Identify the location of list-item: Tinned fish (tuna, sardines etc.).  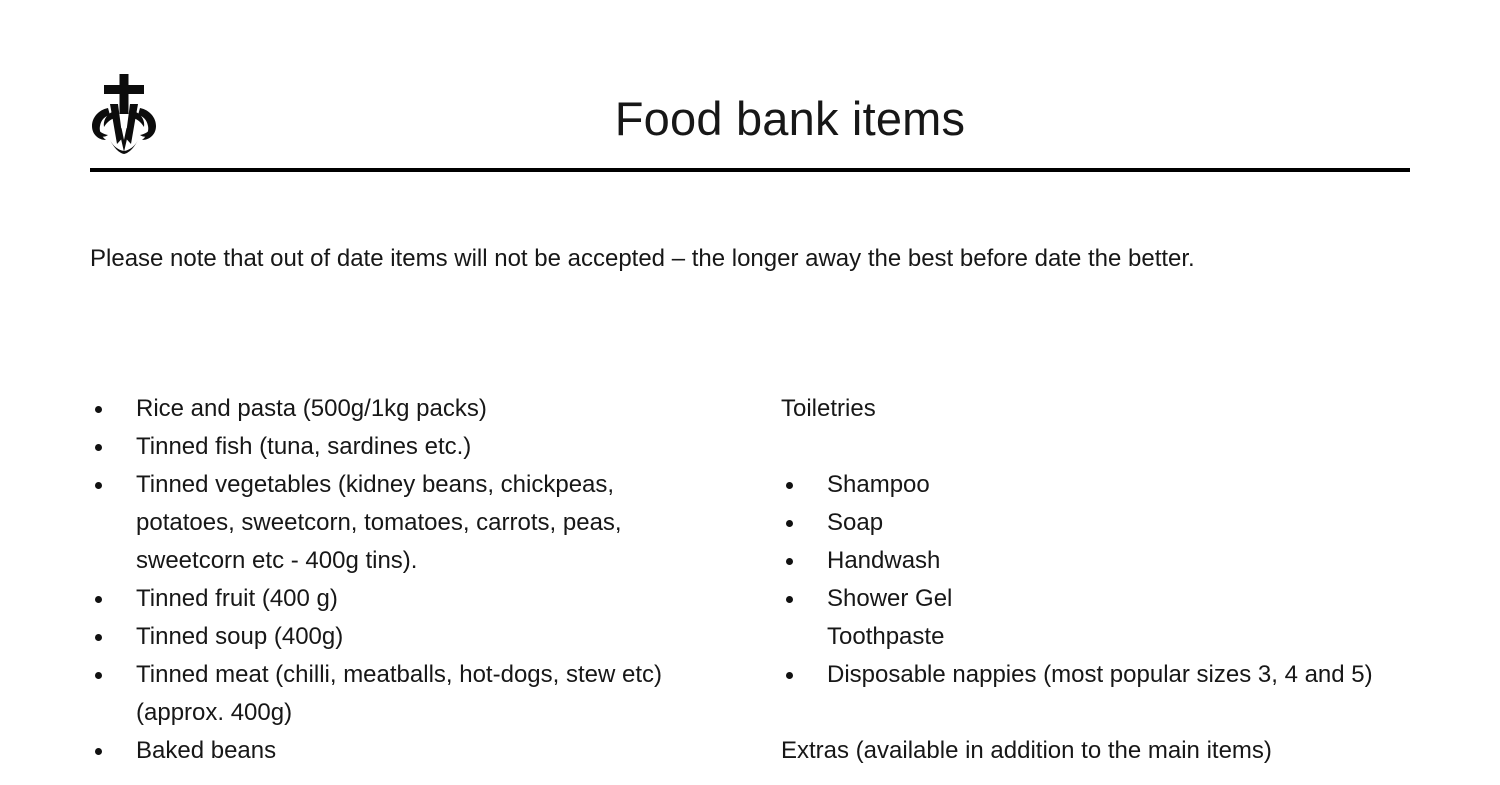
(400, 447).